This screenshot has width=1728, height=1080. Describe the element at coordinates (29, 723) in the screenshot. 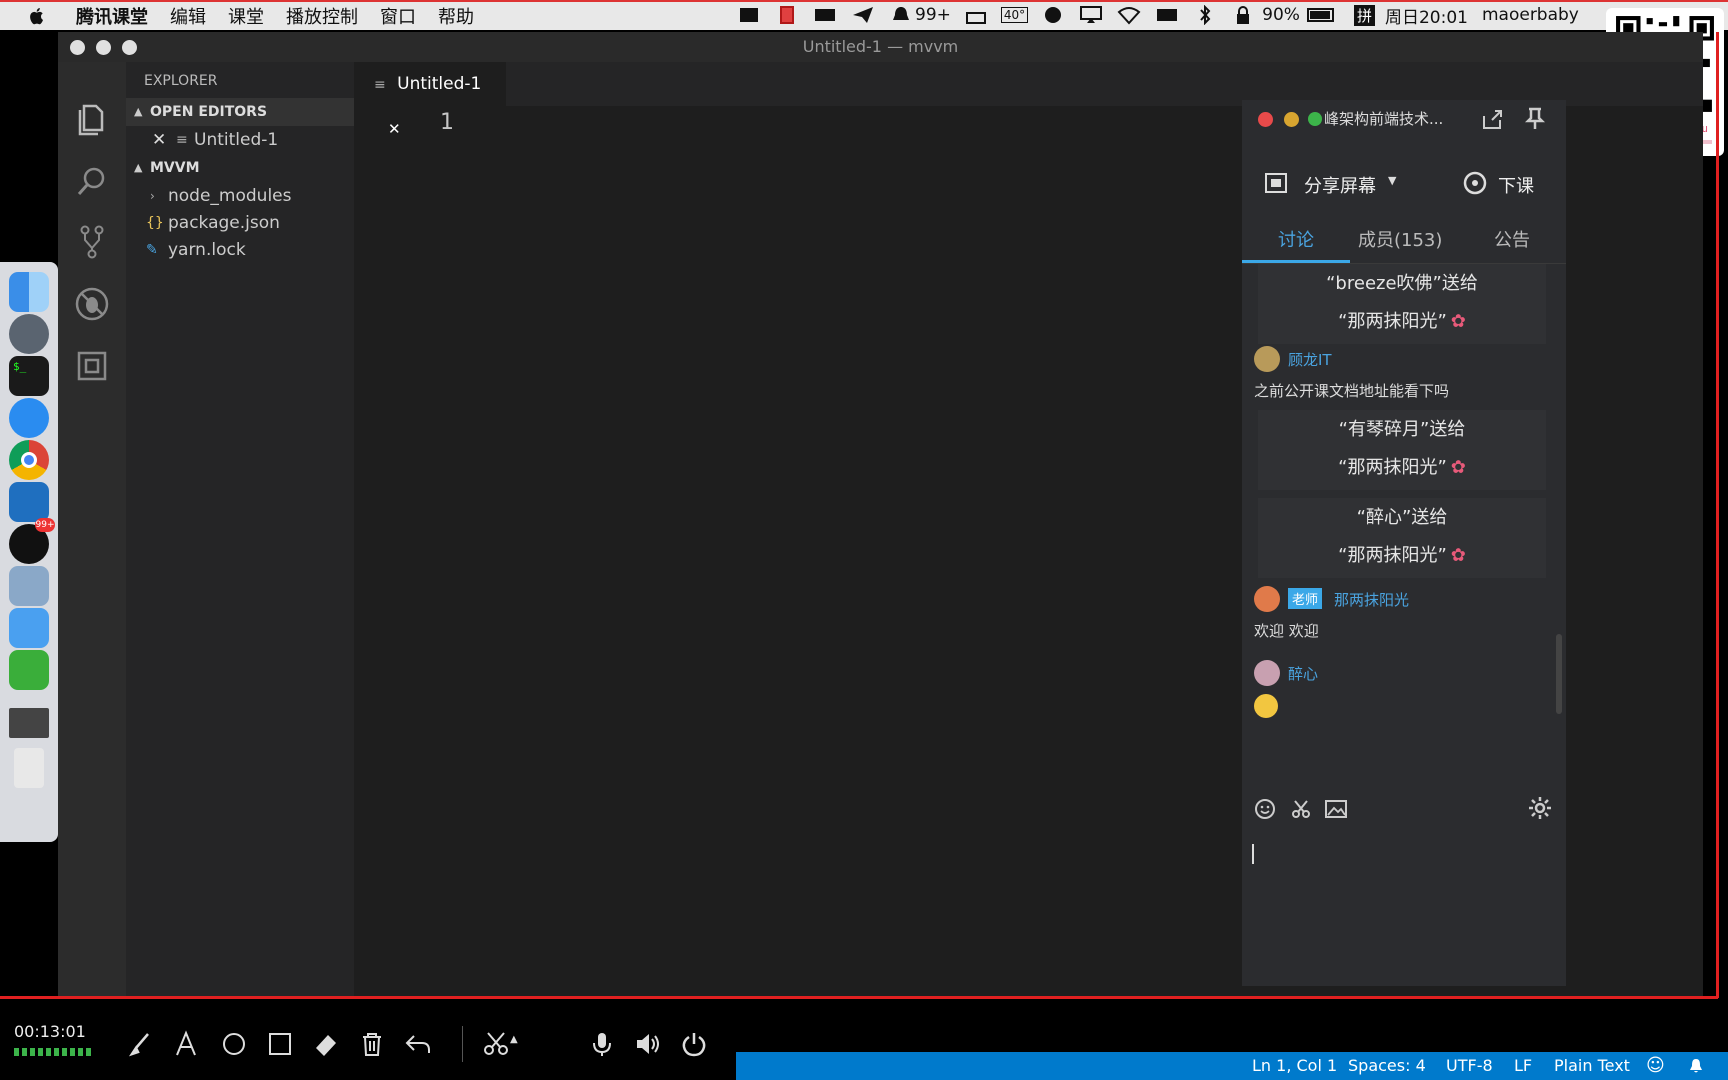

I see `screen-thumbnail-icon` at that location.